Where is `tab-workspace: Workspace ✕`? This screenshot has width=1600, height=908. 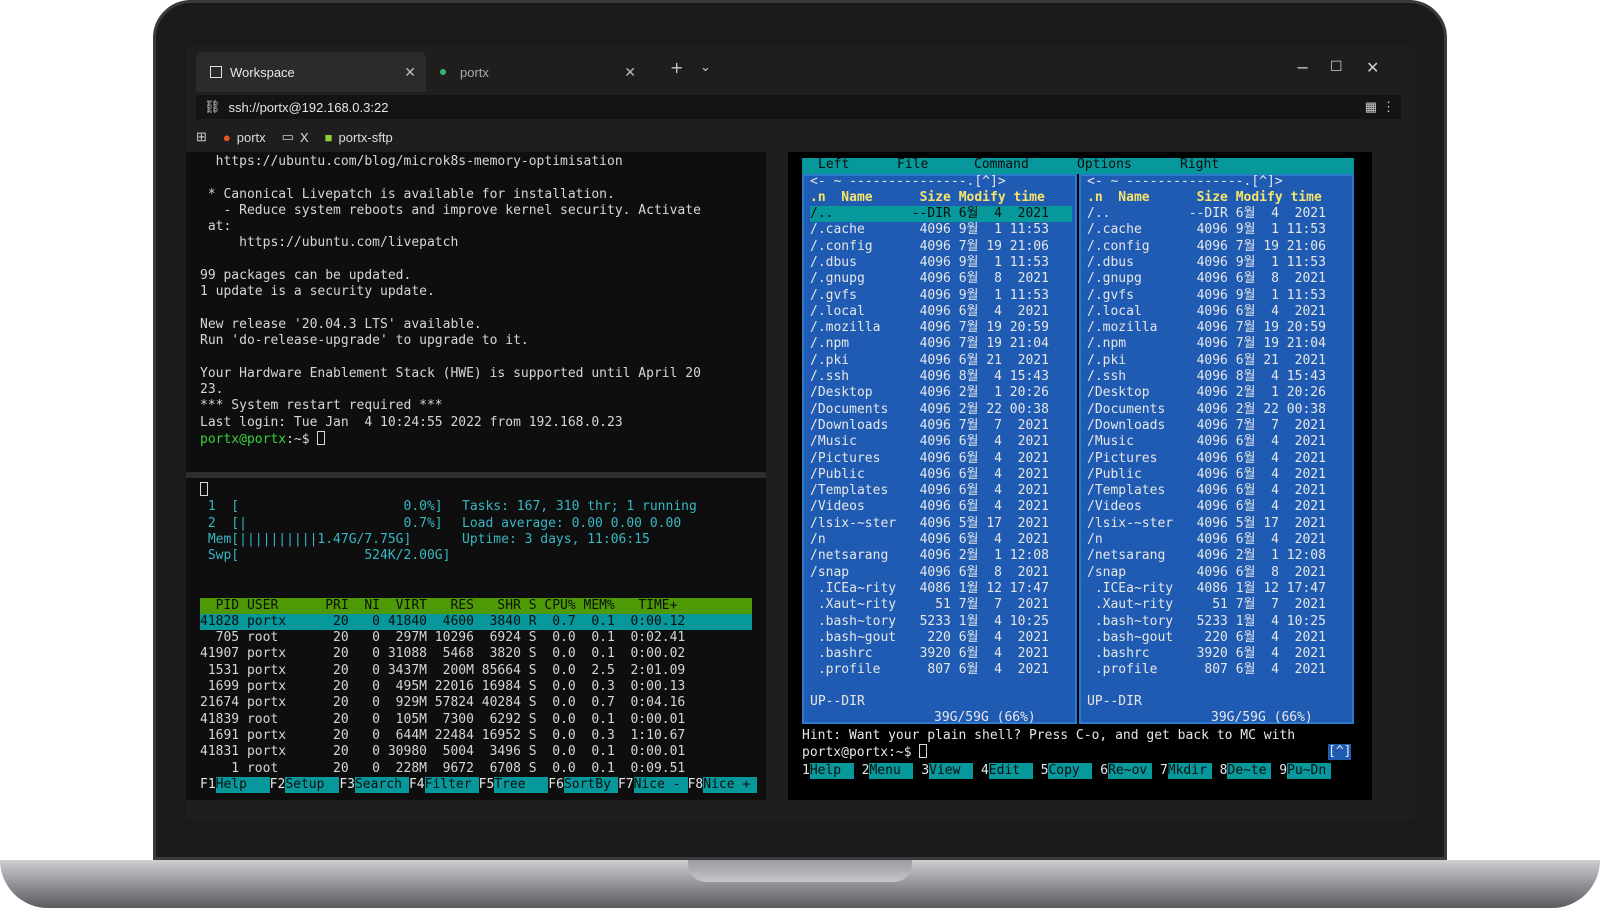
tab-workspace: Workspace ✕ is located at coordinates (311, 72).